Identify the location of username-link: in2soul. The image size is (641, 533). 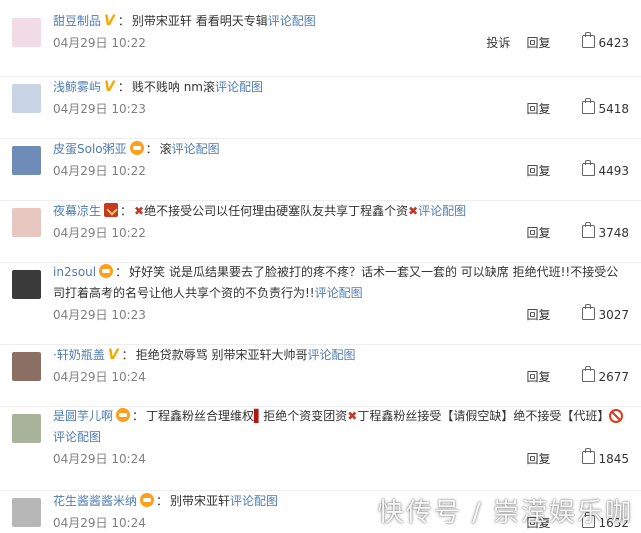
(74, 272).